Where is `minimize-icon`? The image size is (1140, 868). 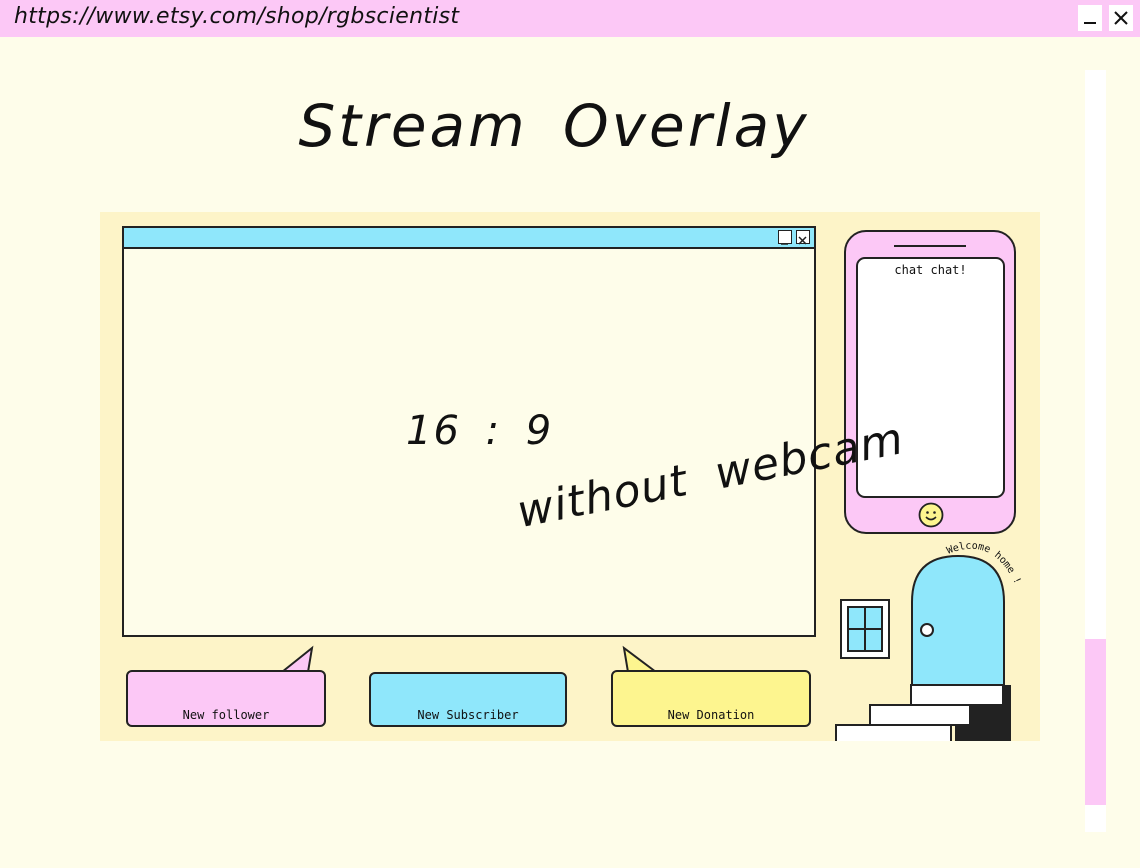 minimize-icon is located at coordinates (1090, 18).